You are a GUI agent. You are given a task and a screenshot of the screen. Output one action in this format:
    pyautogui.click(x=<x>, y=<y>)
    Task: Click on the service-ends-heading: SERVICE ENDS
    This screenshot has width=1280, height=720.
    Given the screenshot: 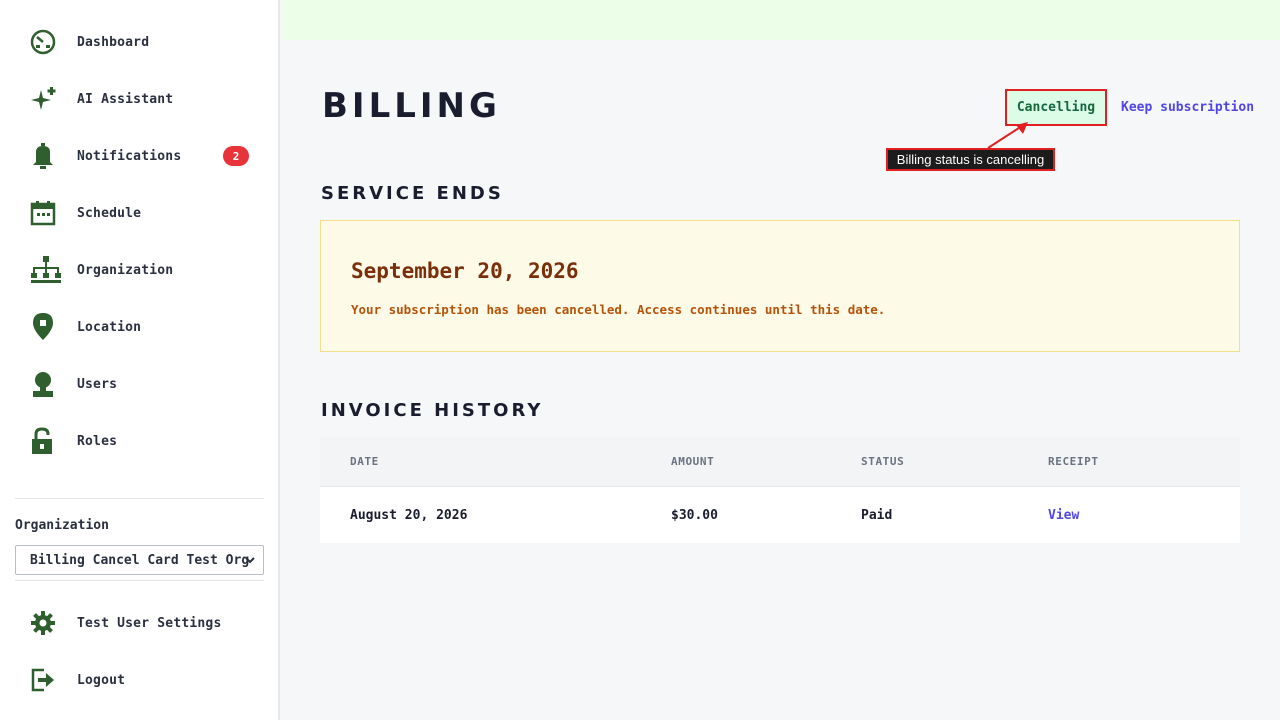 What is the action you would take?
    pyautogui.click(x=412, y=193)
    